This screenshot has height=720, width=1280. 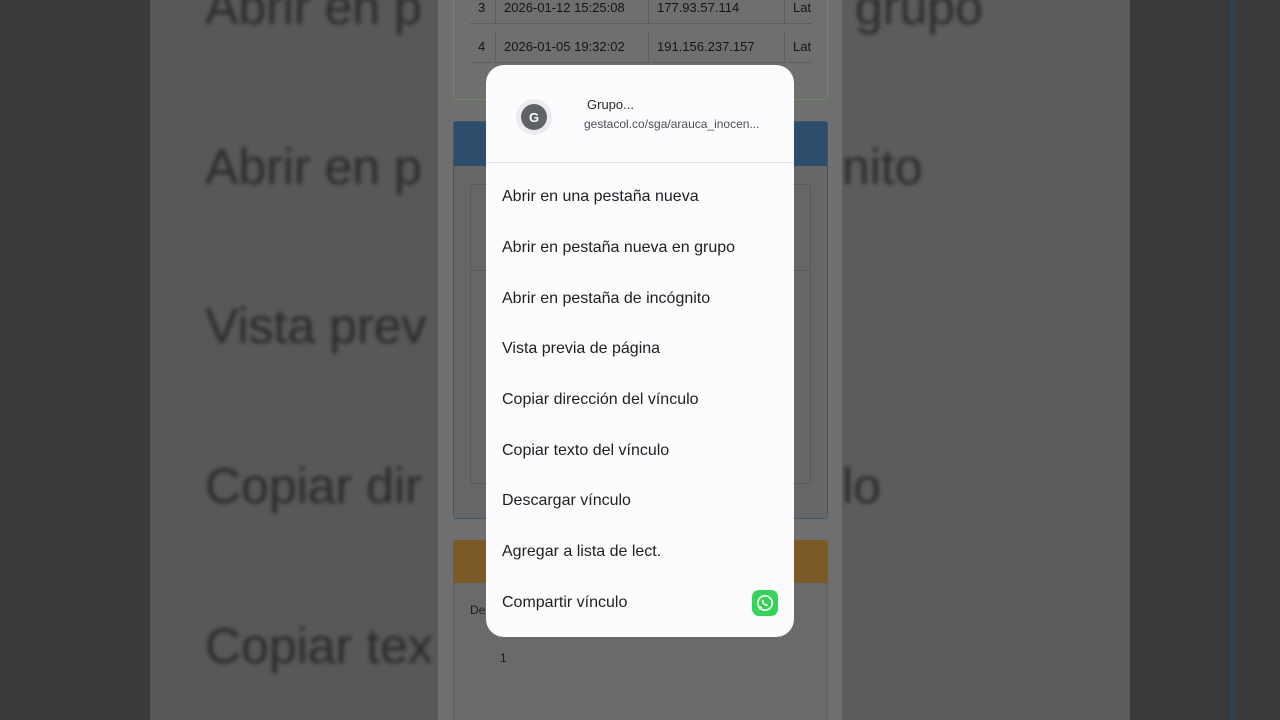 I want to click on whatsapp-icon, so click(x=765, y=603).